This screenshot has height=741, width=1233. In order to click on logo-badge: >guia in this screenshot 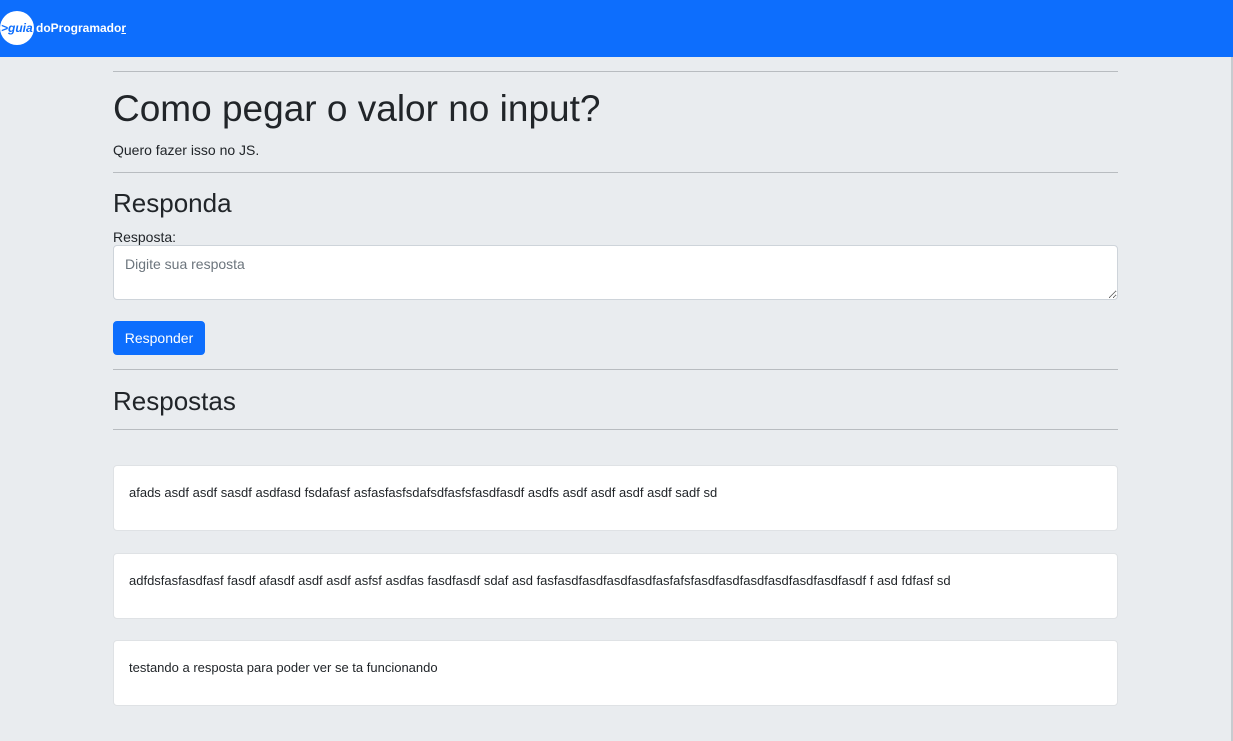, I will do `click(17, 28)`.